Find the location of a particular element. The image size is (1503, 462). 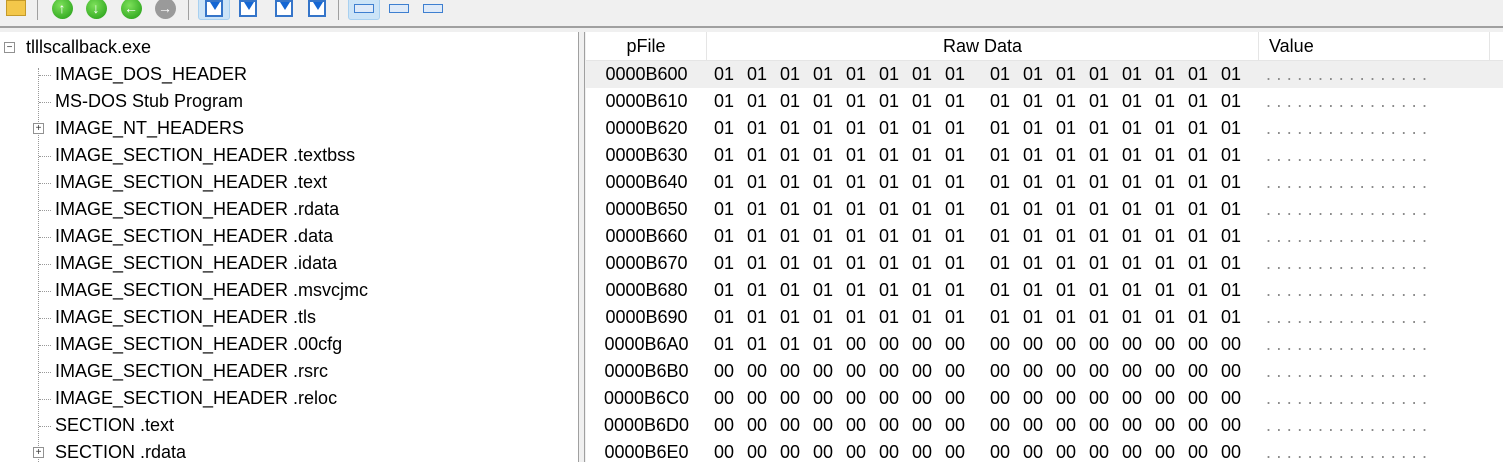

tree-item: IMAGE_SECTION_HEADER .reloc is located at coordinates (196, 398).